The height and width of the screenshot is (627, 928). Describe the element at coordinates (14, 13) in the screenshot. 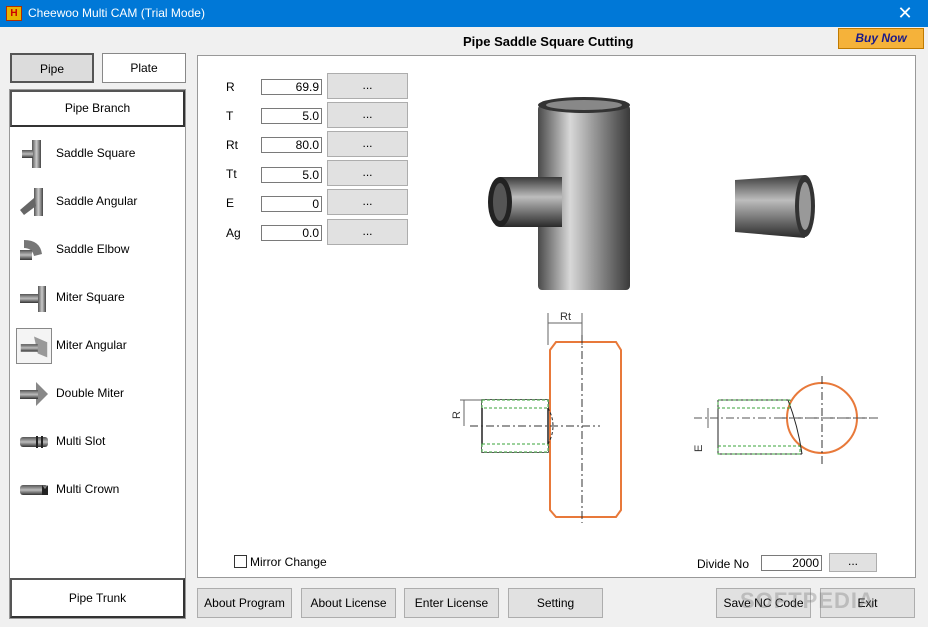

I see `app-logo-icon: H` at that location.